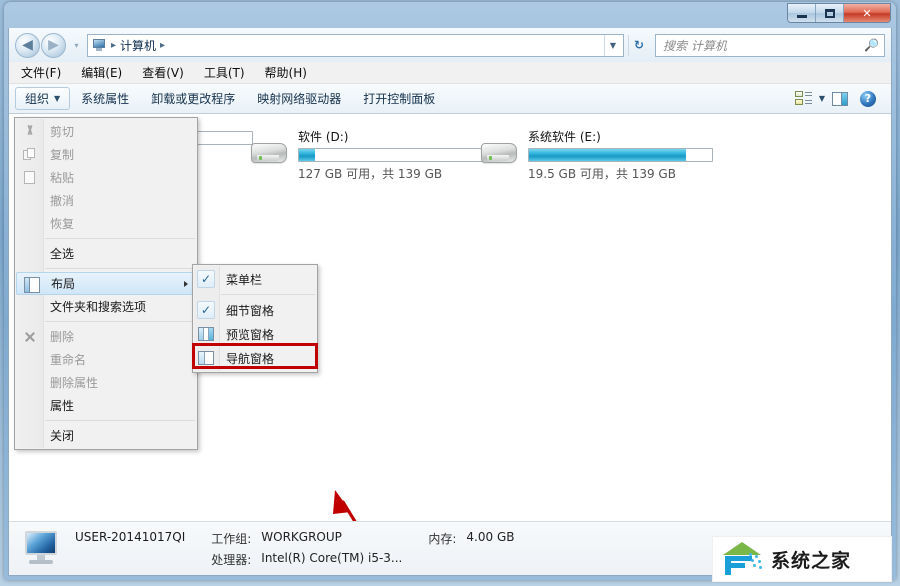  Describe the element at coordinates (106, 405) in the screenshot. I see `menu-item-properties: 属性` at that location.